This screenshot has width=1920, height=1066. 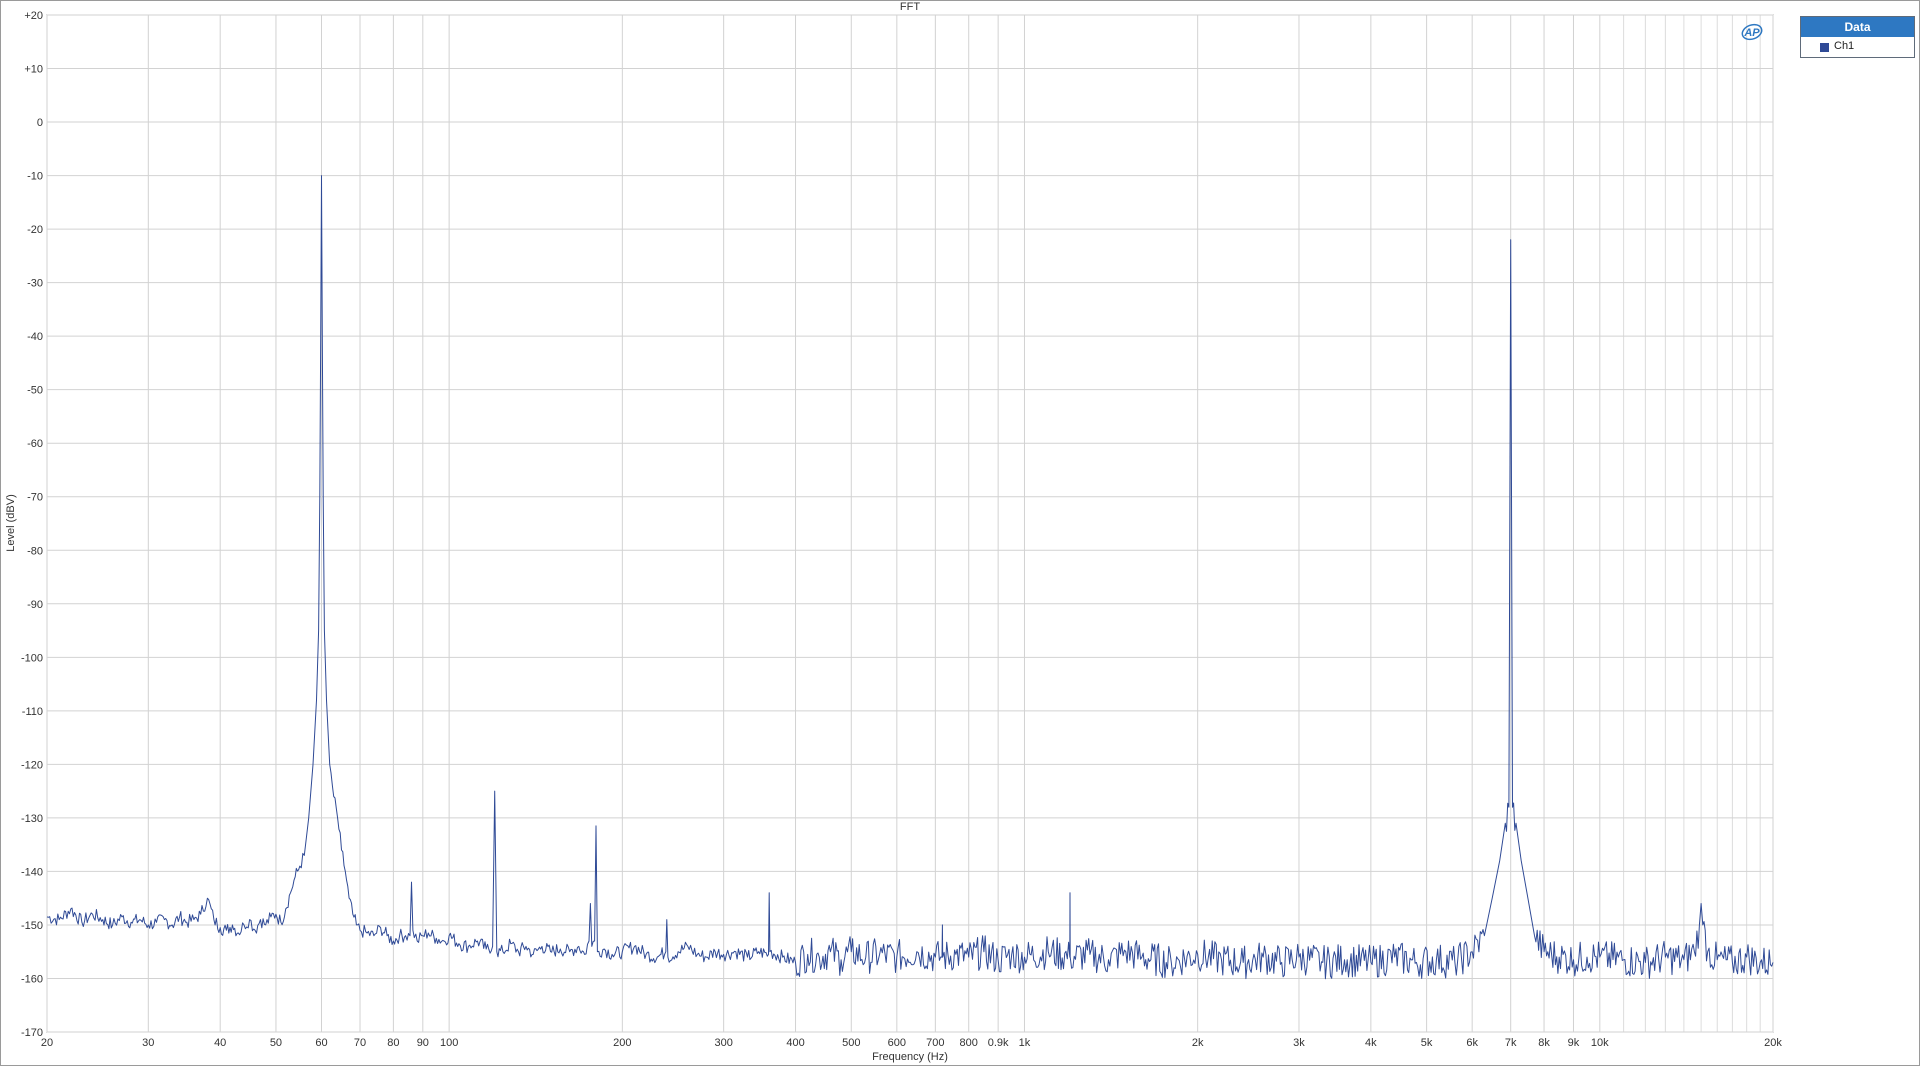 I want to click on y-tick-label: -10, so click(x=35, y=177).